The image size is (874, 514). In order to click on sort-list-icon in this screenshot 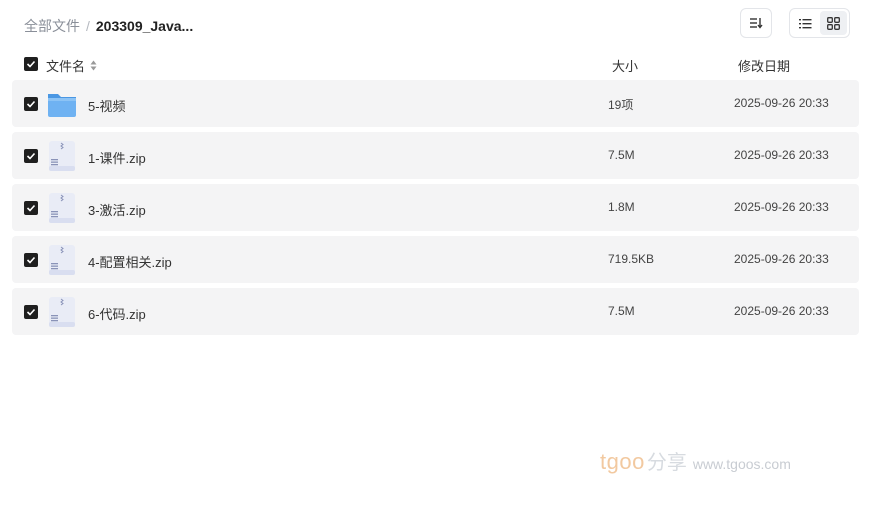, I will do `click(756, 23)`.